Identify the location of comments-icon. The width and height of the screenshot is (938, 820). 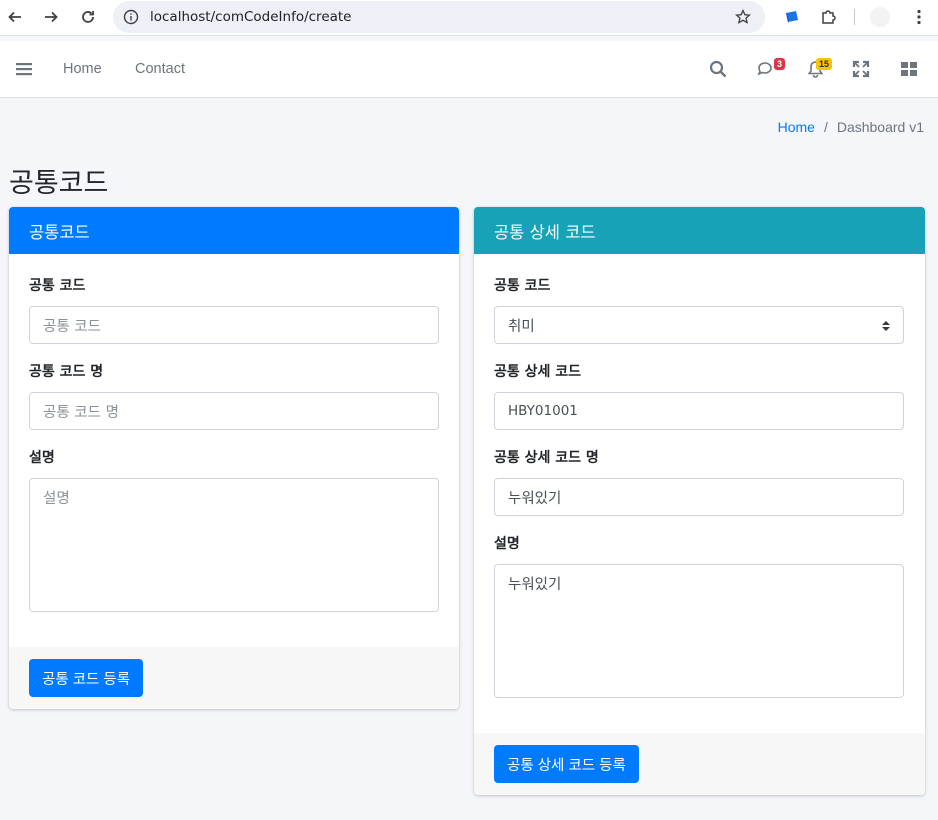
(764, 69).